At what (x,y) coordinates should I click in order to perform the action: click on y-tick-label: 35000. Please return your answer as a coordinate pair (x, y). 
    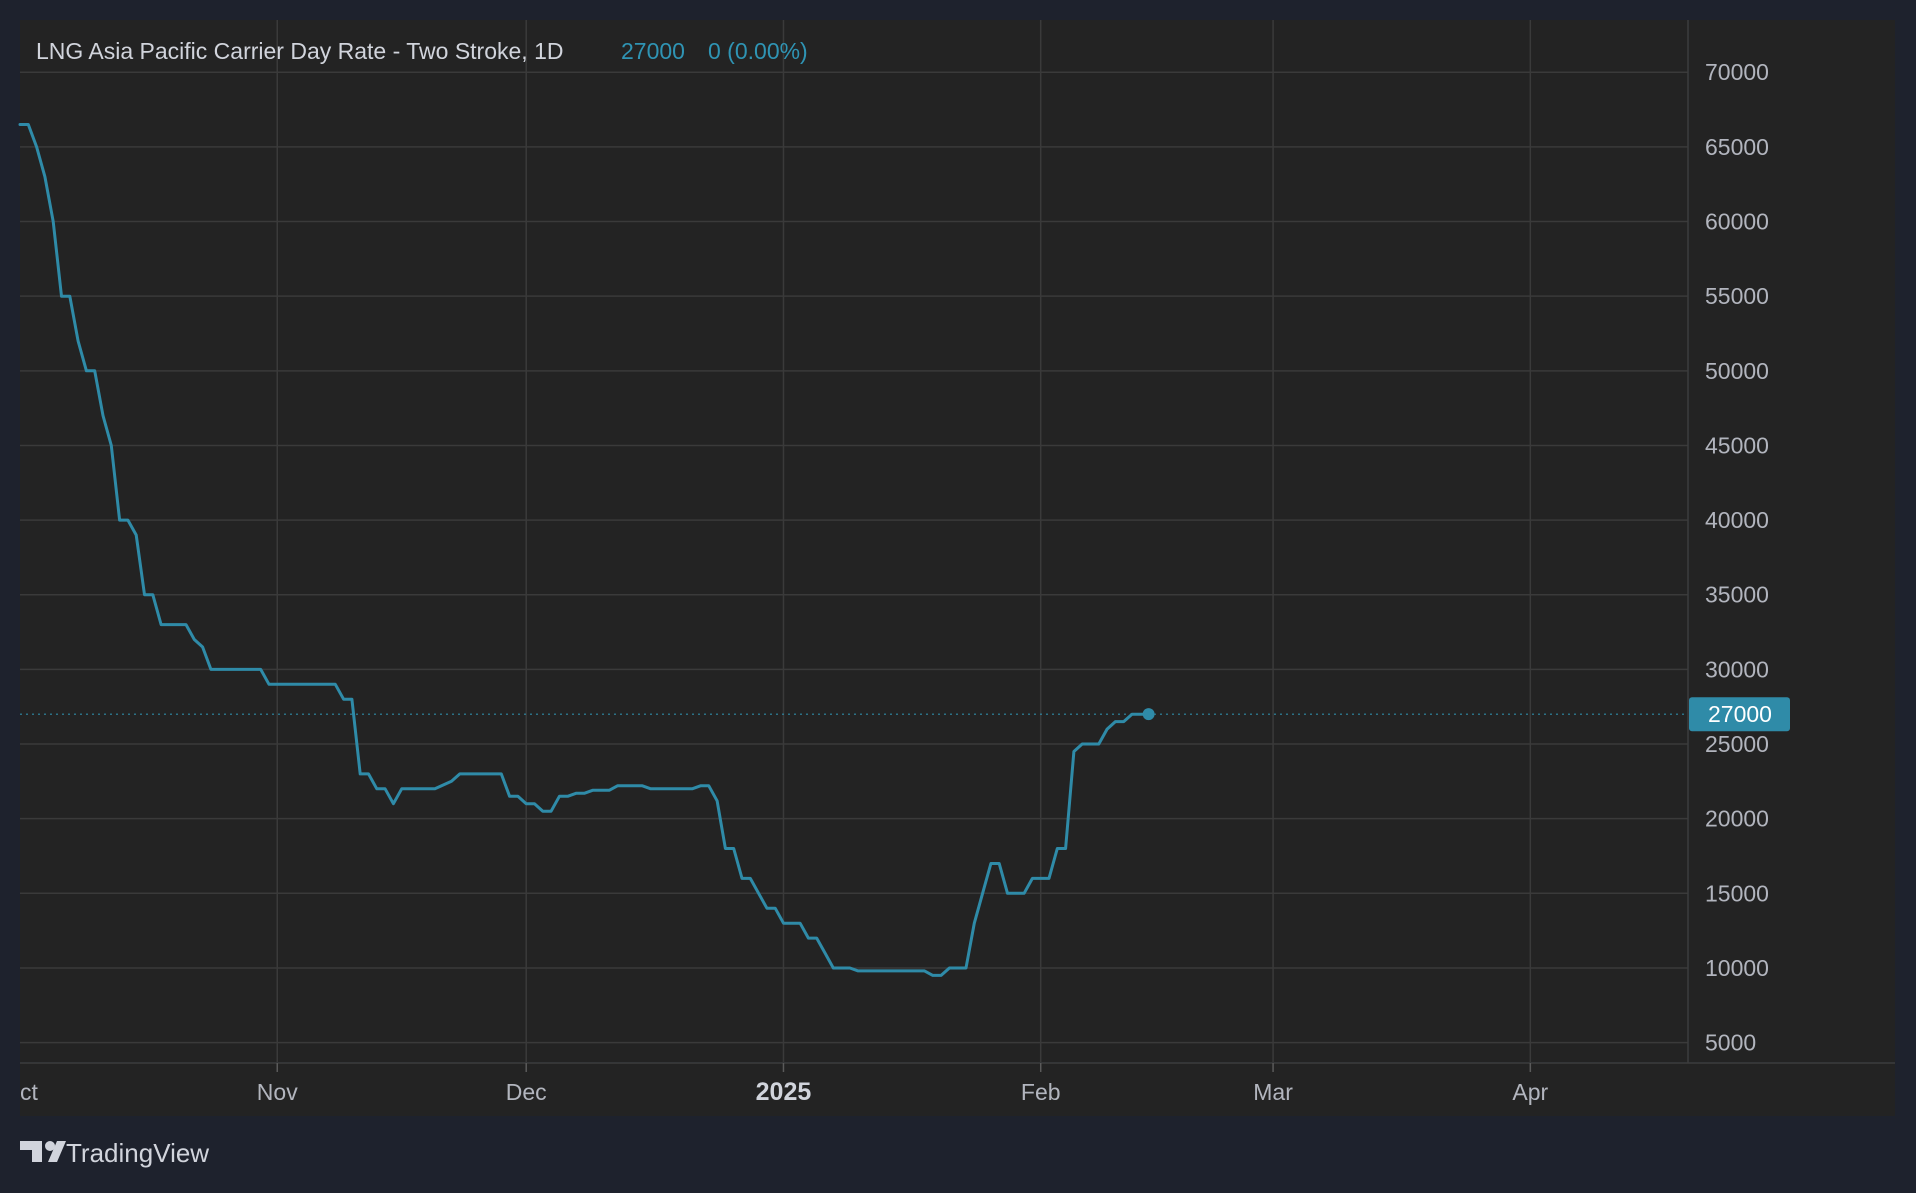
    Looking at the image, I should click on (1737, 595).